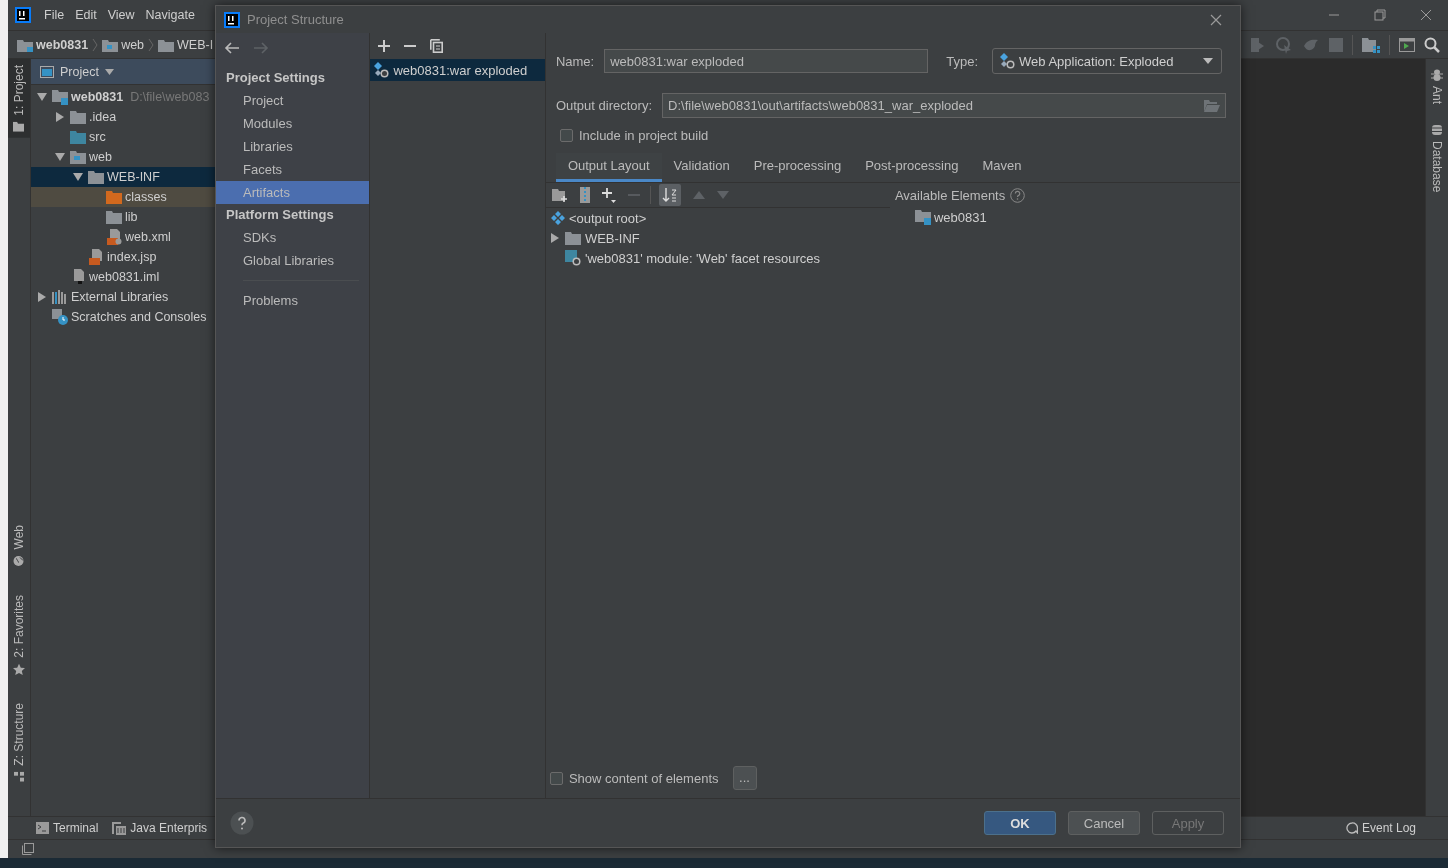  Describe the element at coordinates (643, 135) in the screenshot. I see `checkbox-label: Include in project build` at that location.